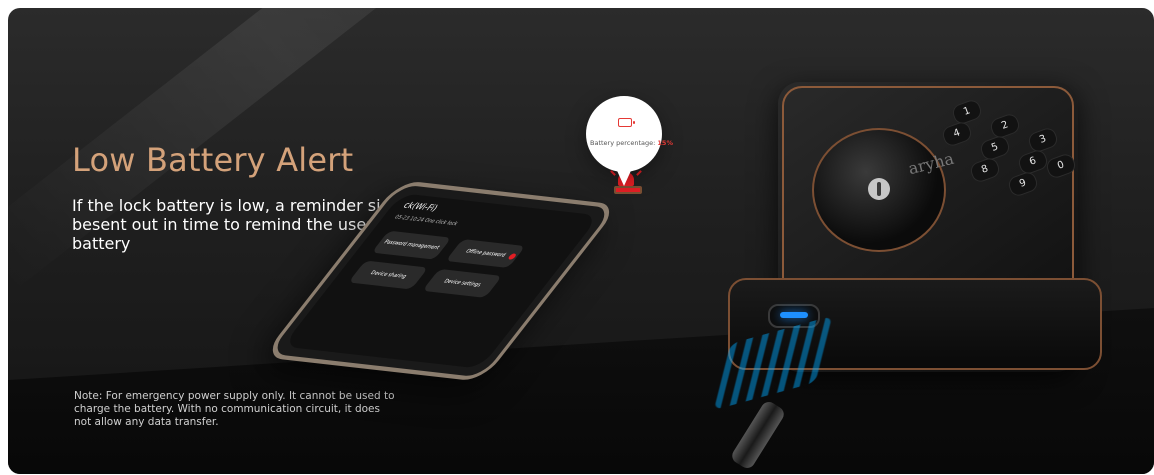 This screenshot has height=475, width=1154. I want to click on siren-base, so click(628, 190).